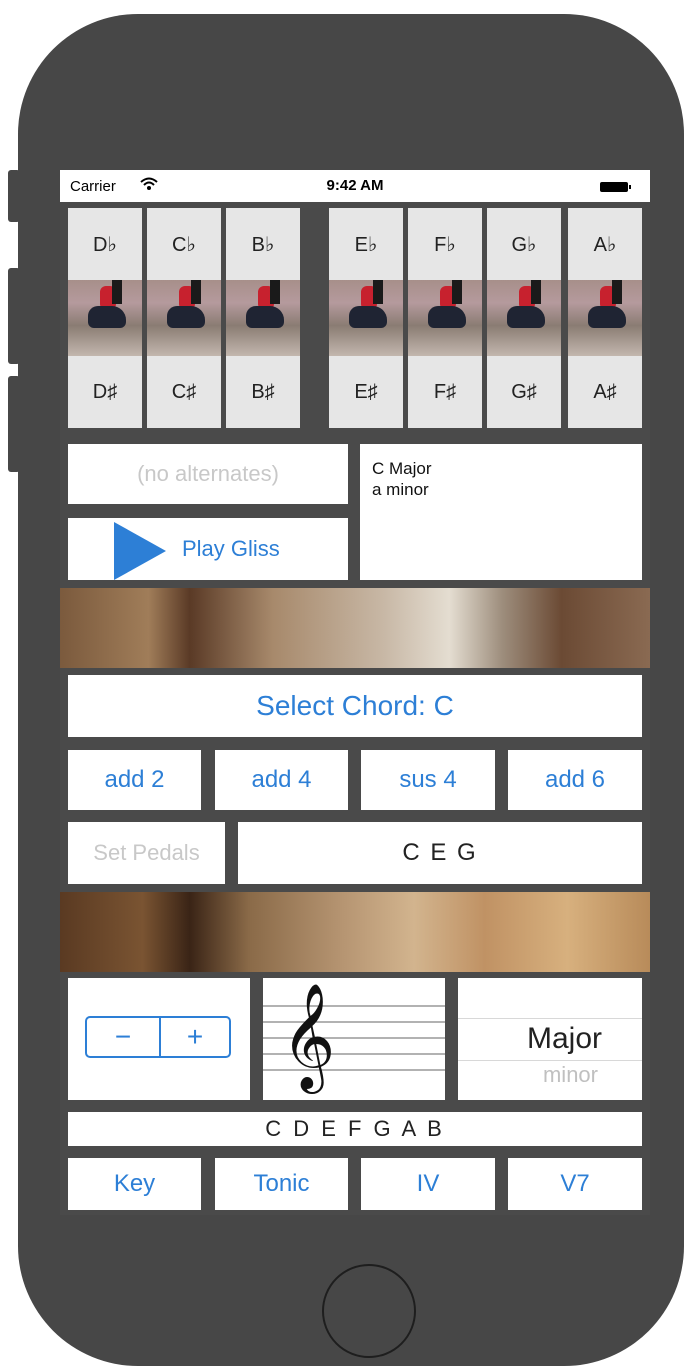  Describe the element at coordinates (281, 1184) in the screenshot. I see `tonic-button: Tonic` at that location.